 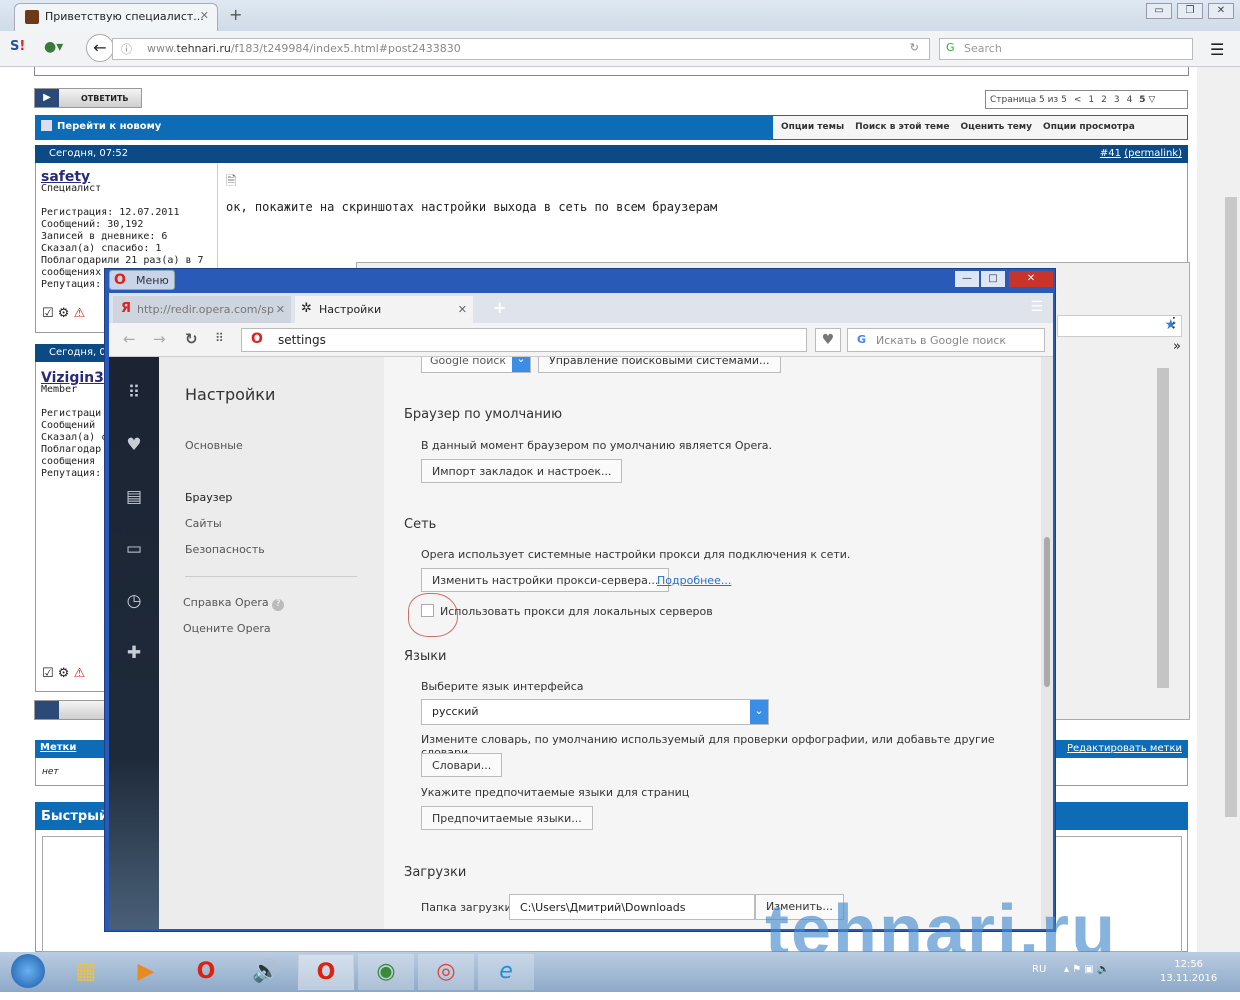 What do you see at coordinates (1174, 323) in the screenshot?
I see `more-icon: ⋮` at bounding box center [1174, 323].